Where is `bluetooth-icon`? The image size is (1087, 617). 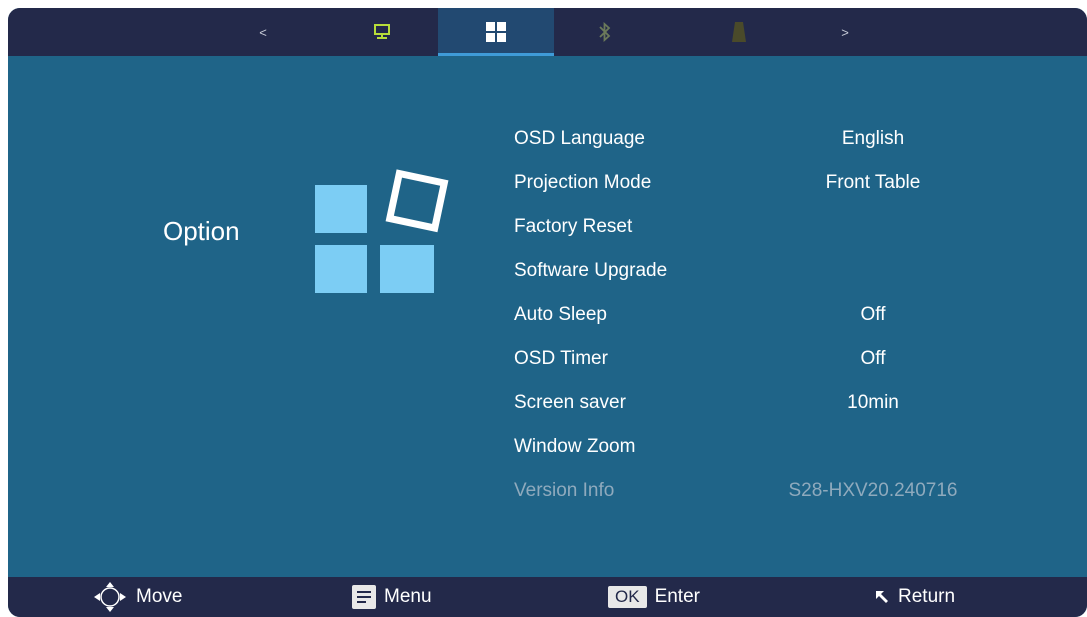
bluetooth-icon is located at coordinates (605, 32).